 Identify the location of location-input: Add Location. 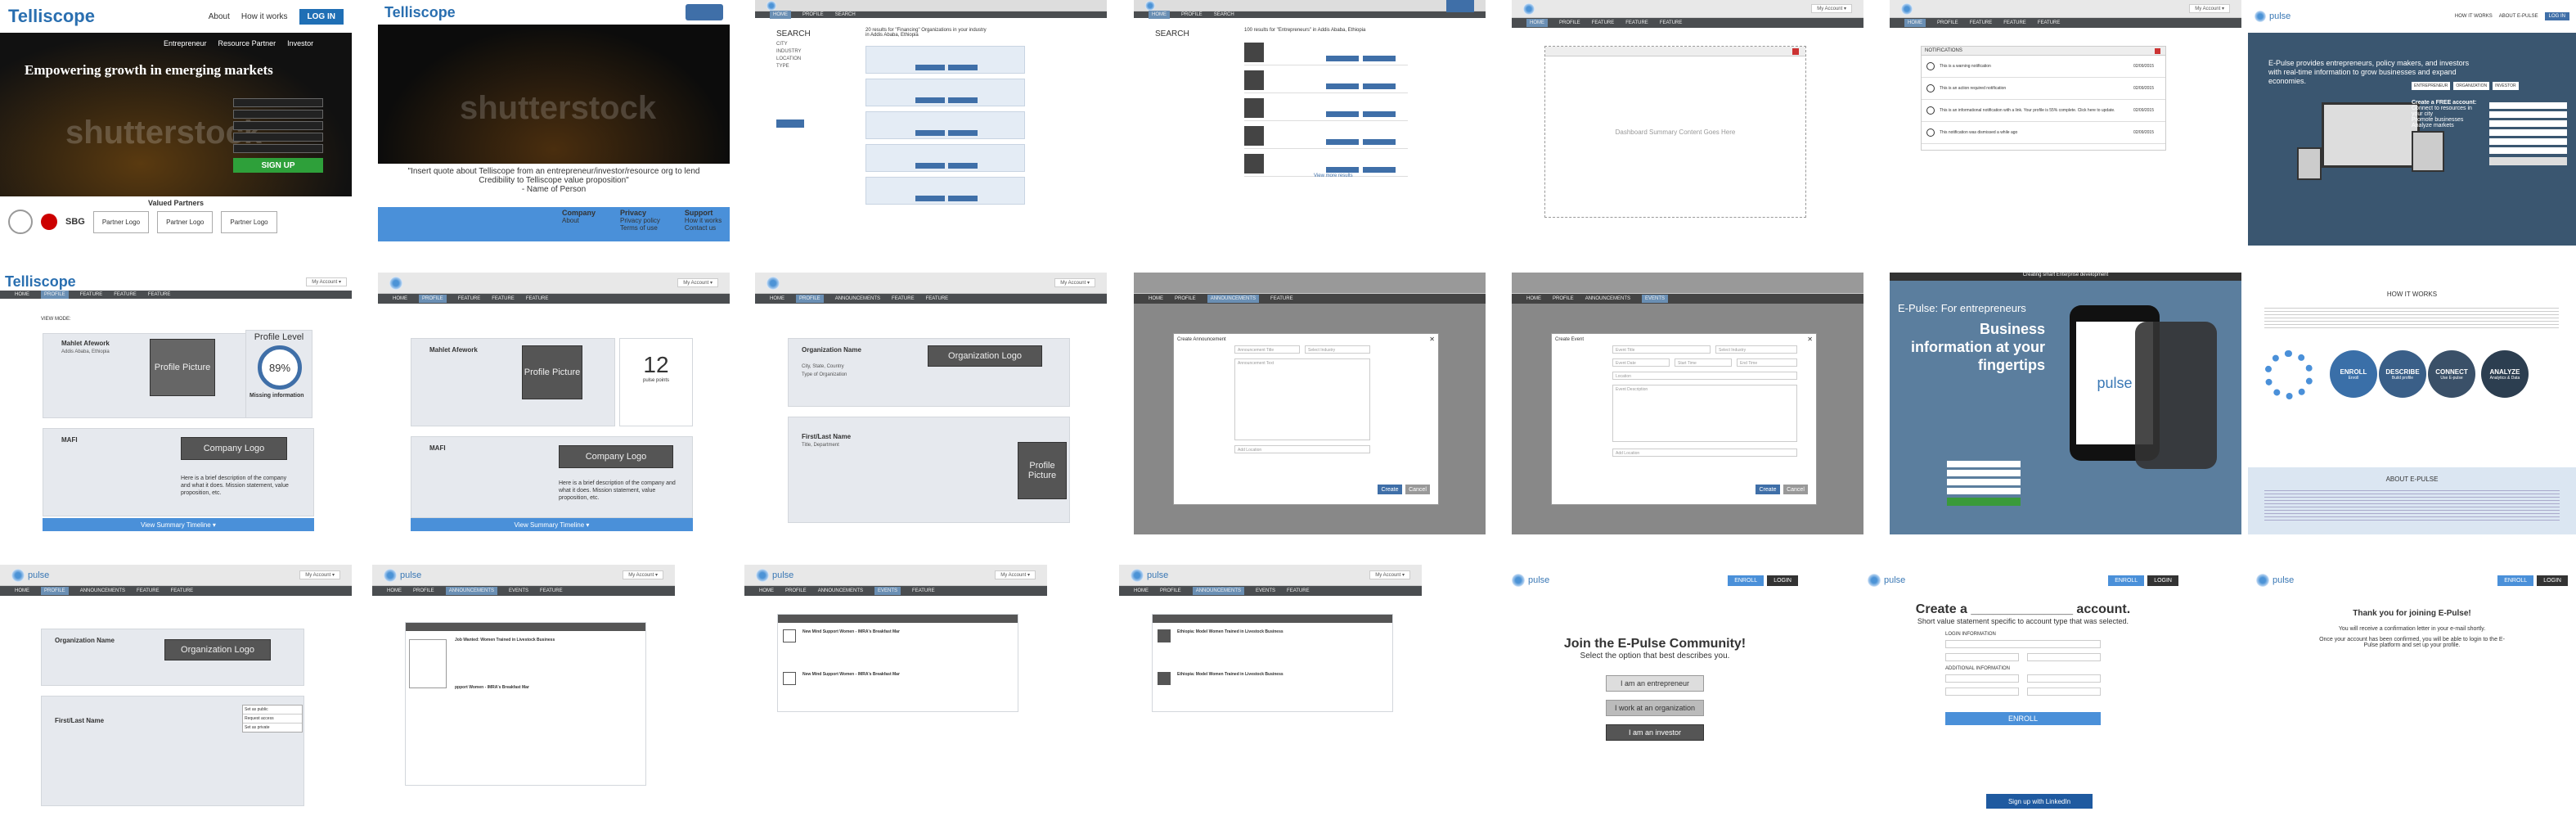
(1302, 449).